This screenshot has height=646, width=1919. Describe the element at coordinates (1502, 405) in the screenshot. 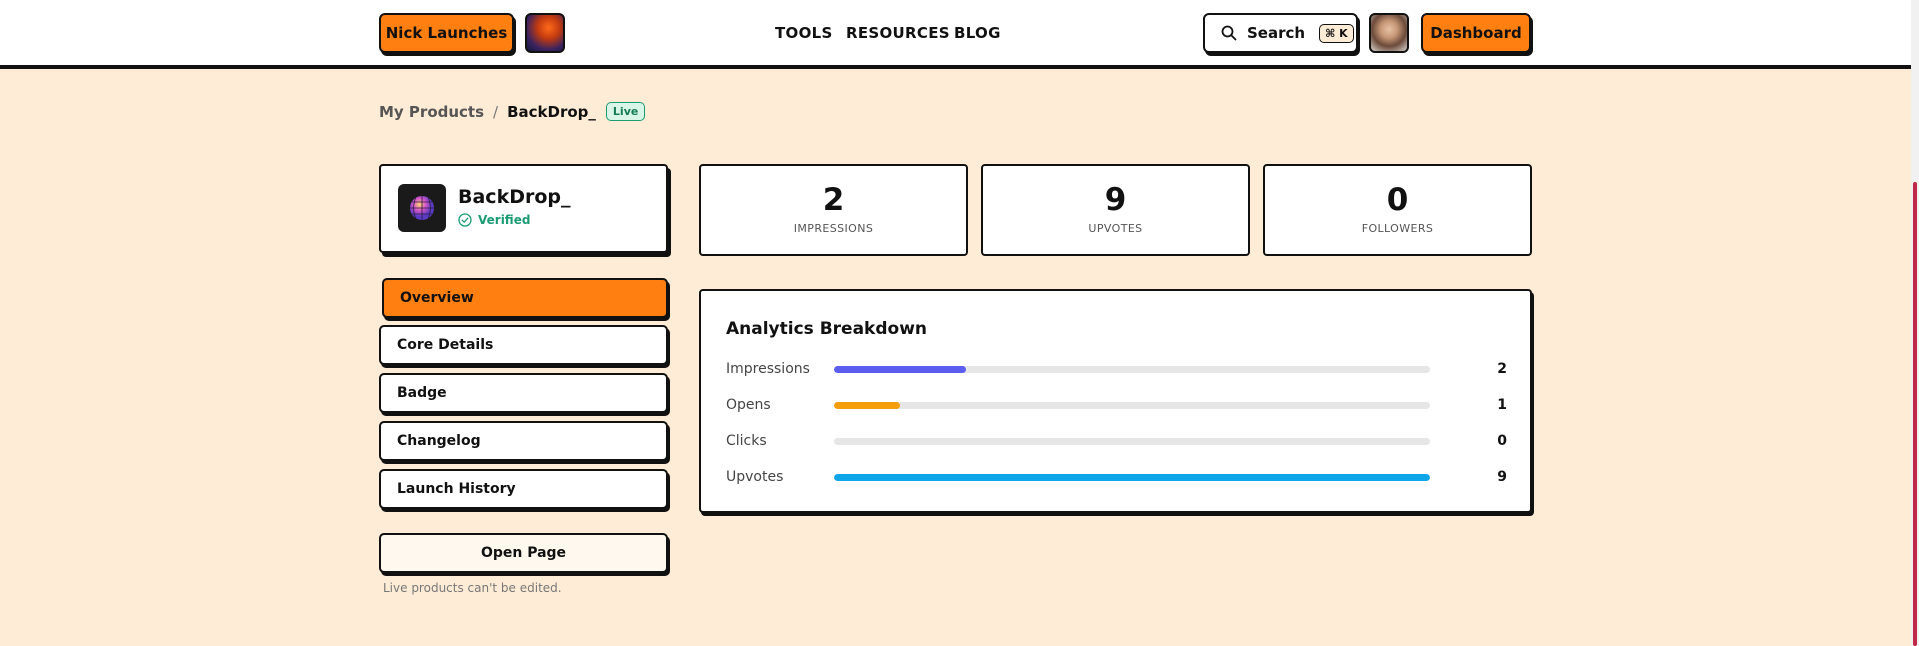

I see `row-value: 1` at that location.